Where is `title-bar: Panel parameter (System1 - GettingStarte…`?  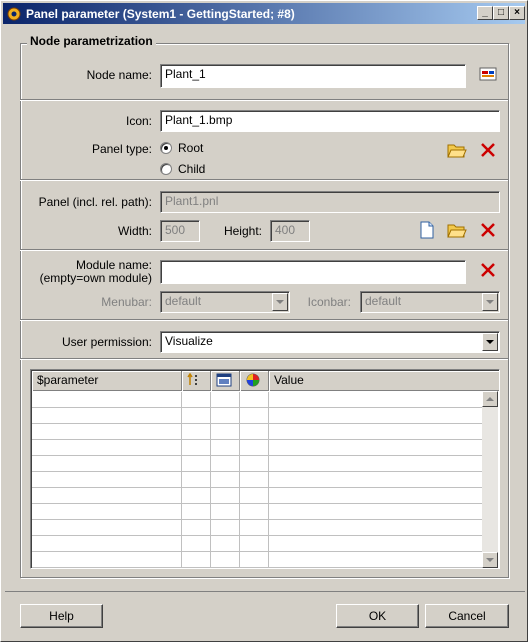
title-bar: Panel parameter (System1 - GettingStarte… is located at coordinates (264, 13).